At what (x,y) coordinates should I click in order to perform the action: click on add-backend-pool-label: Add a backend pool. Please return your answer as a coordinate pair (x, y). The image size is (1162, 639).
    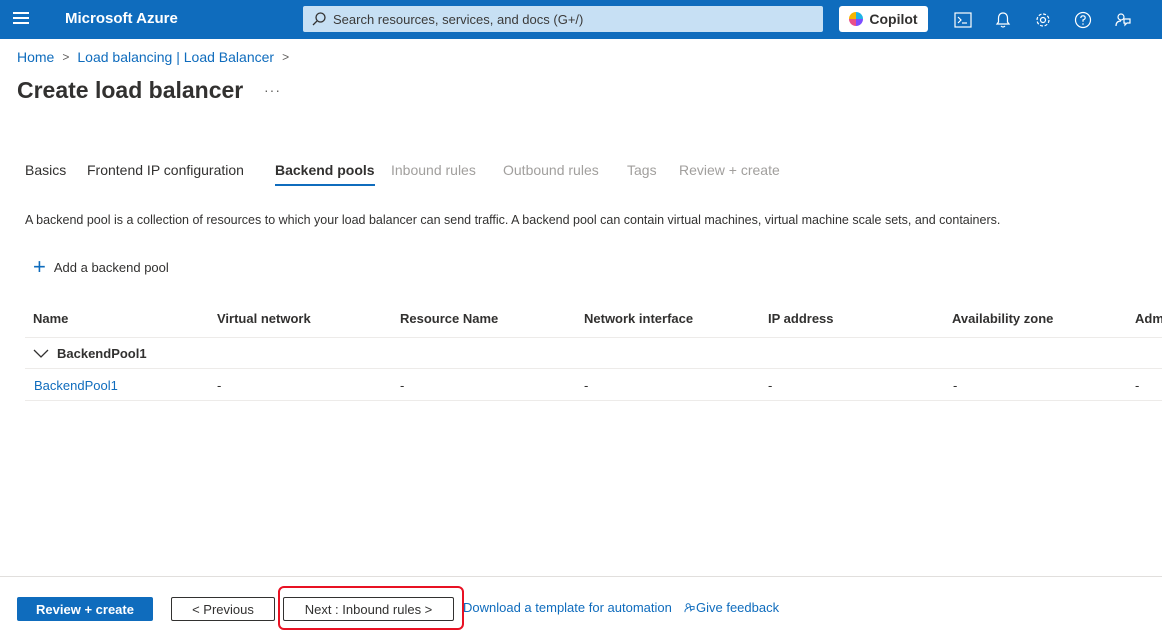
    Looking at the image, I should click on (111, 267).